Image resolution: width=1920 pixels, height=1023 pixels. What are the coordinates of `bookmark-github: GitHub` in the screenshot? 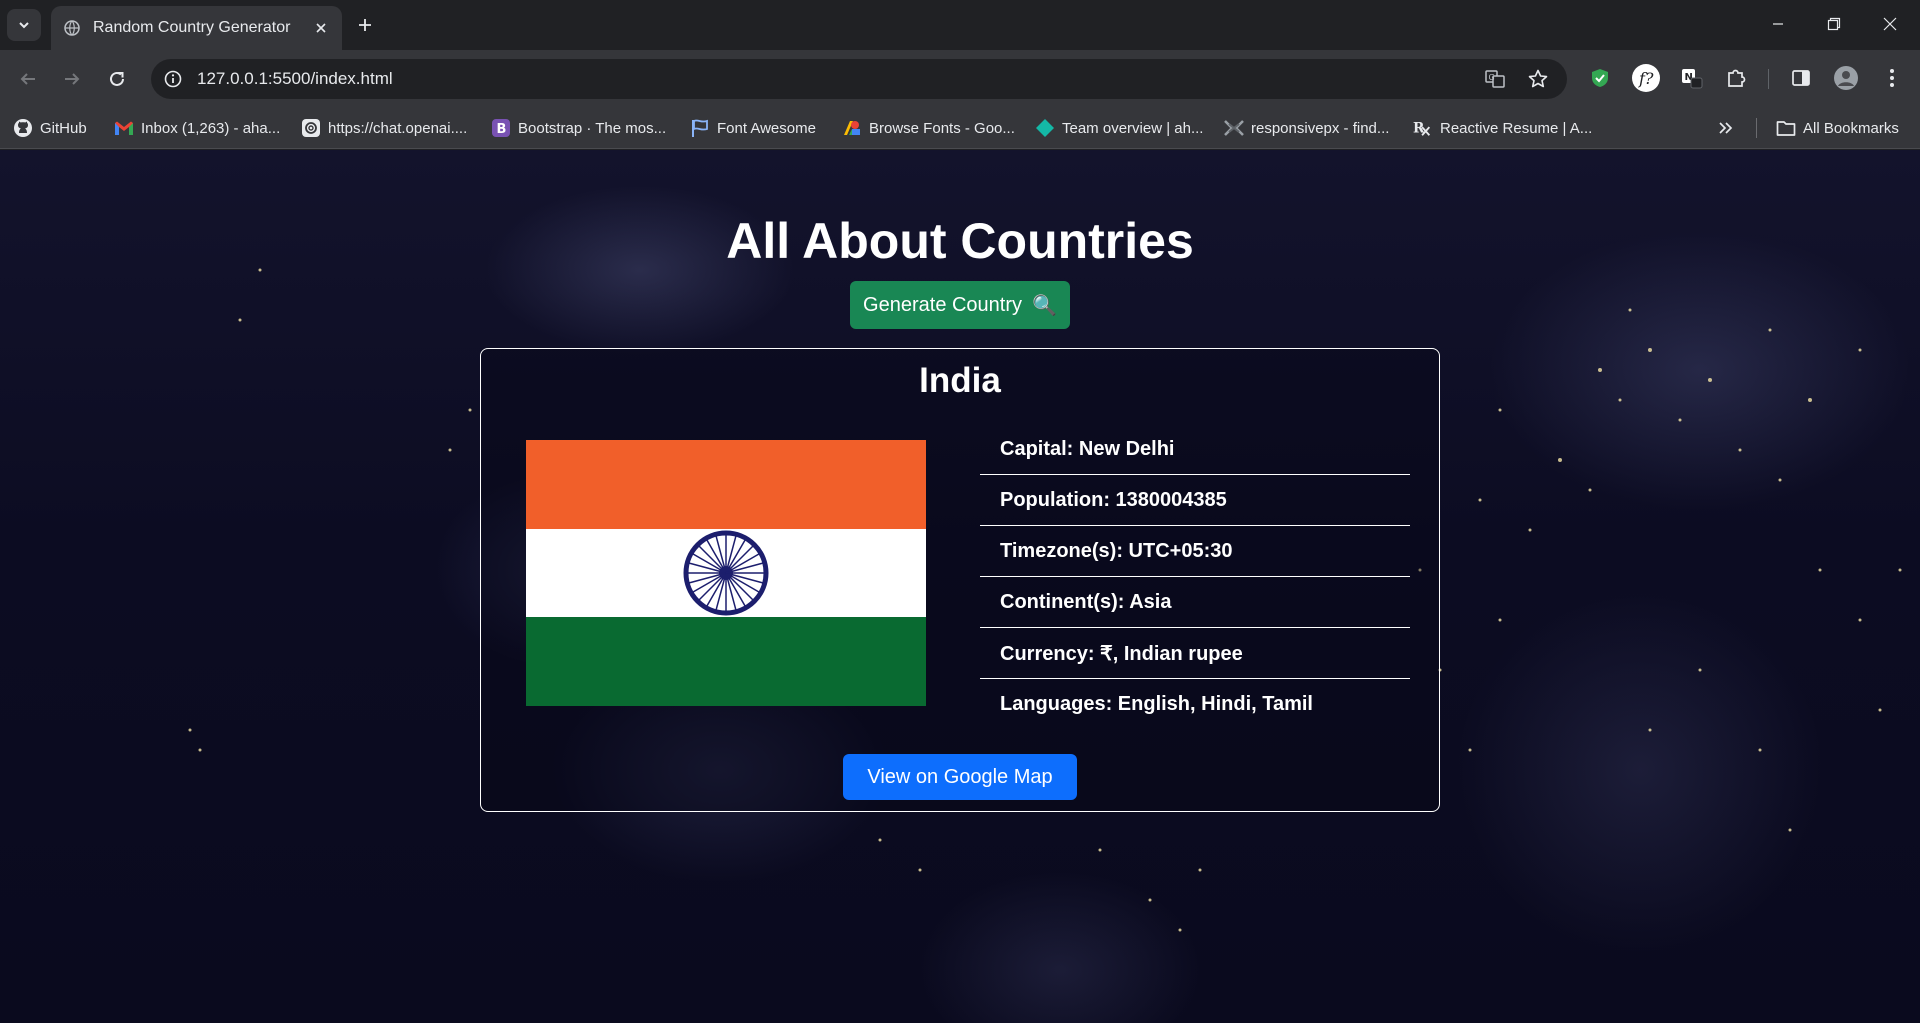 It's located at (50, 128).